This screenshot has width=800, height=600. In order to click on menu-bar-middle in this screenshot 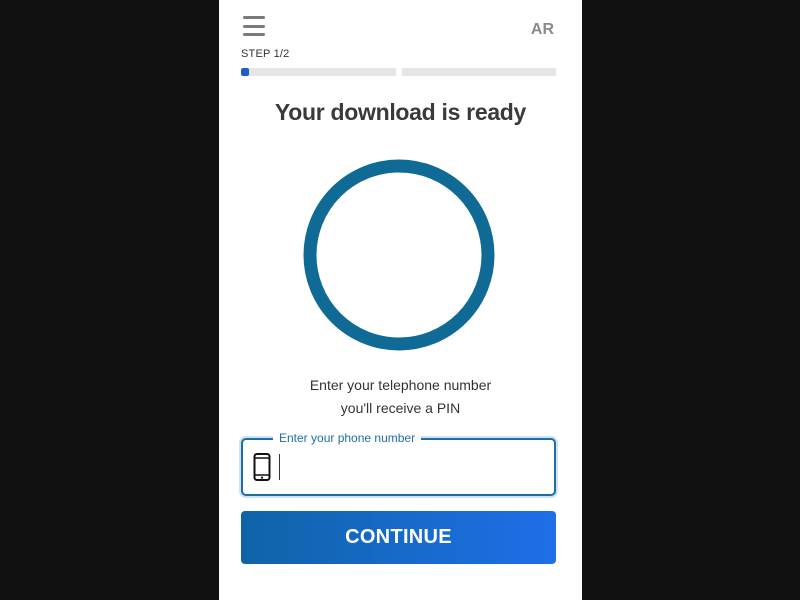, I will do `click(254, 26)`.